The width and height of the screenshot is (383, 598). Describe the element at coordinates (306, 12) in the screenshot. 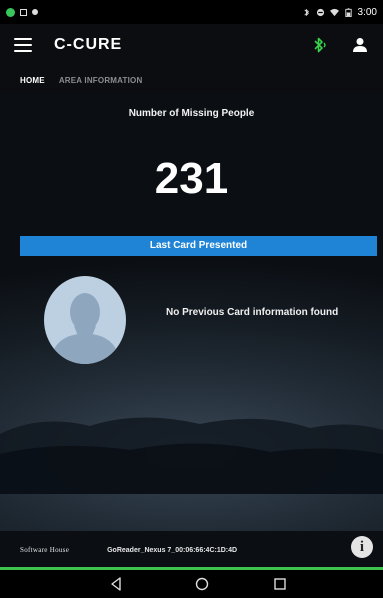

I see `bluetooth-status-icon` at that location.